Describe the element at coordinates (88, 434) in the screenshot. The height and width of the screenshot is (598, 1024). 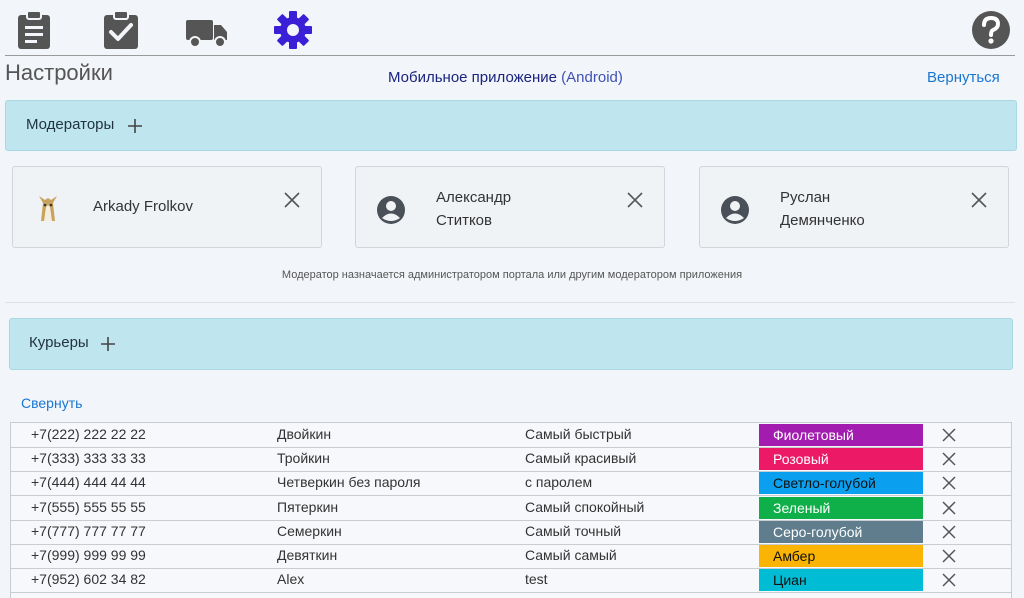
I see `courier-phone: +7(222) 222 22 22` at that location.